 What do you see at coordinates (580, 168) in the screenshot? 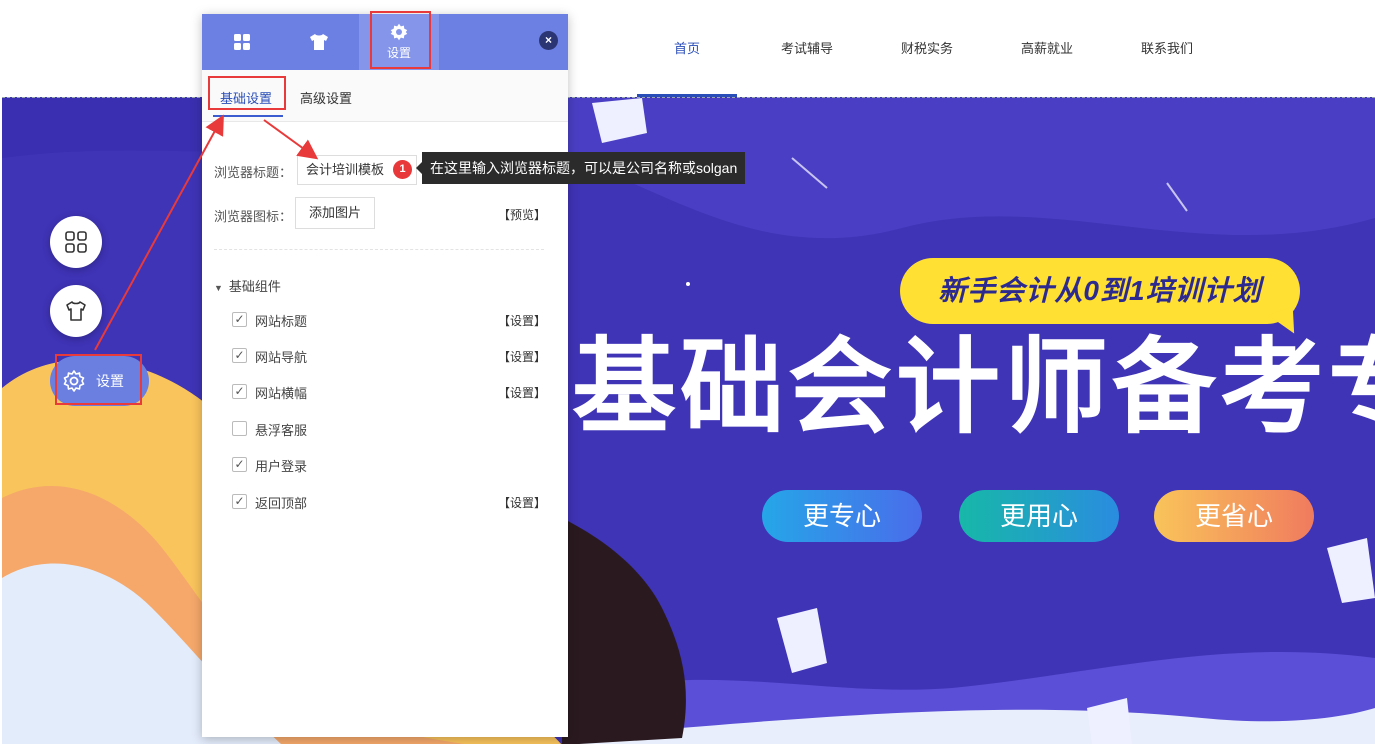
I see `help-tooltip: 在这里输入浏览器标题，可以是公司名称或solgan` at bounding box center [580, 168].